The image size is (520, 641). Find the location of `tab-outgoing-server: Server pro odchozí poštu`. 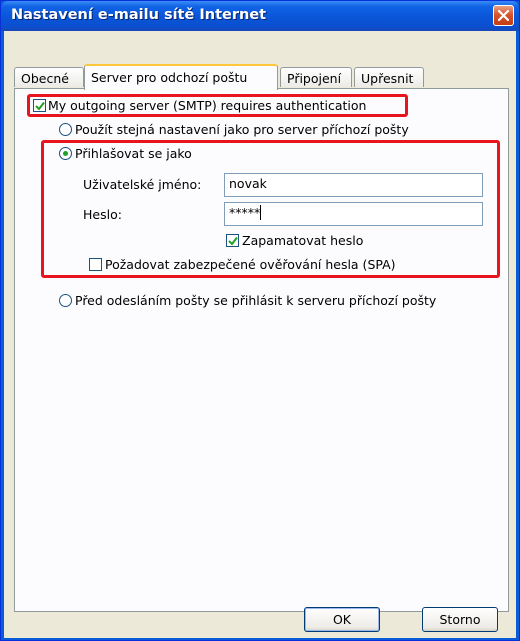

tab-outgoing-server: Server pro odchozí poštu is located at coordinates (181, 77).